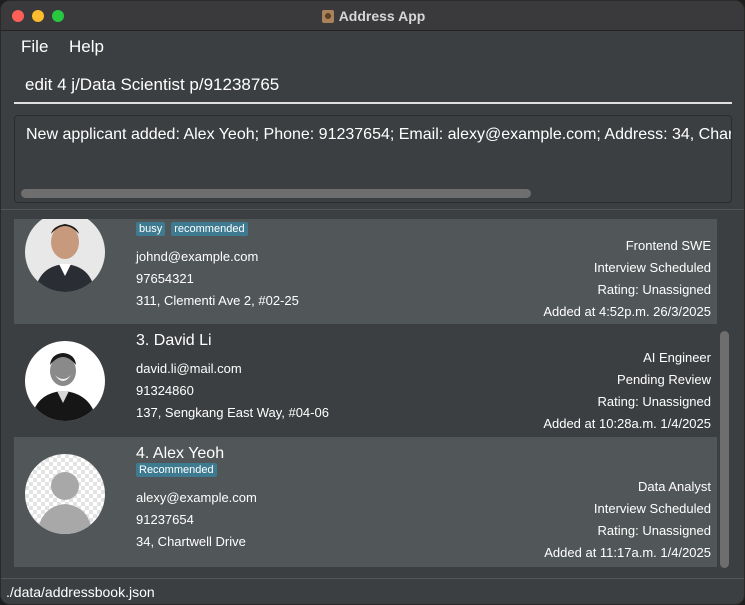 Image resolution: width=745 pixels, height=605 pixels. What do you see at coordinates (197, 256) in the screenshot?
I see `person-email: johnd@example.com` at bounding box center [197, 256].